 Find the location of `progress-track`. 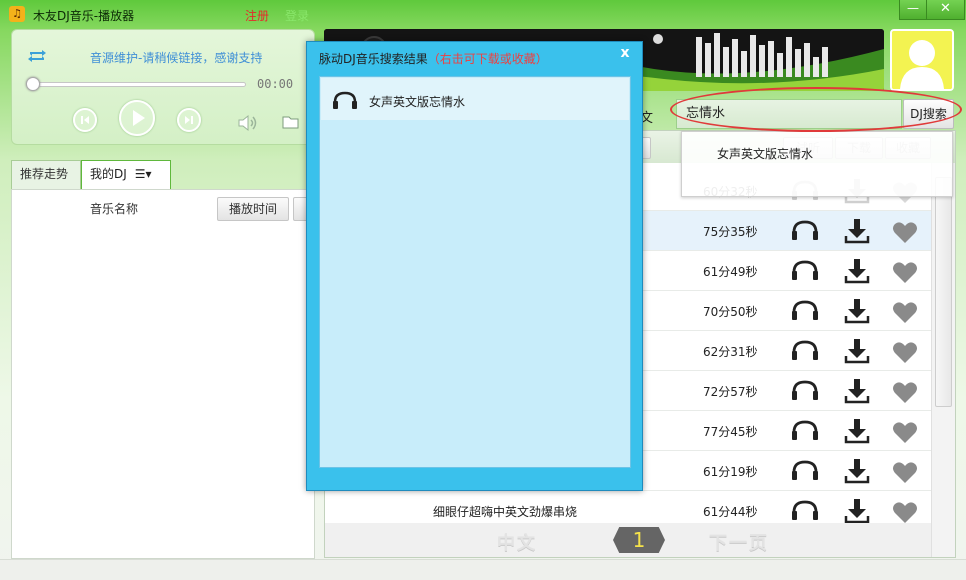

progress-track is located at coordinates (138, 84).